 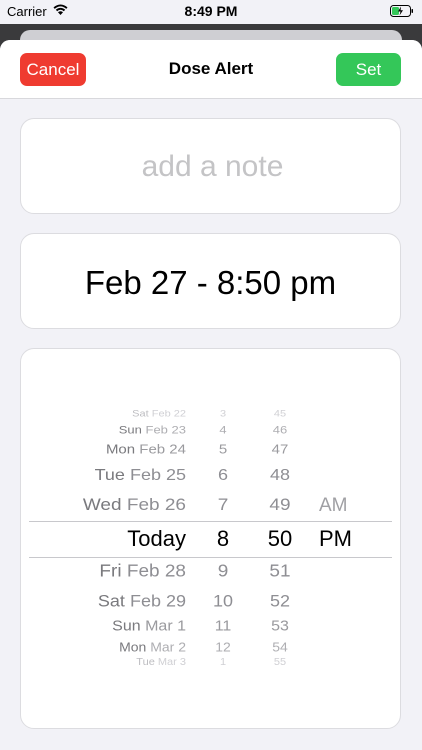 I want to click on picker-hour-option: 11, so click(x=223, y=627).